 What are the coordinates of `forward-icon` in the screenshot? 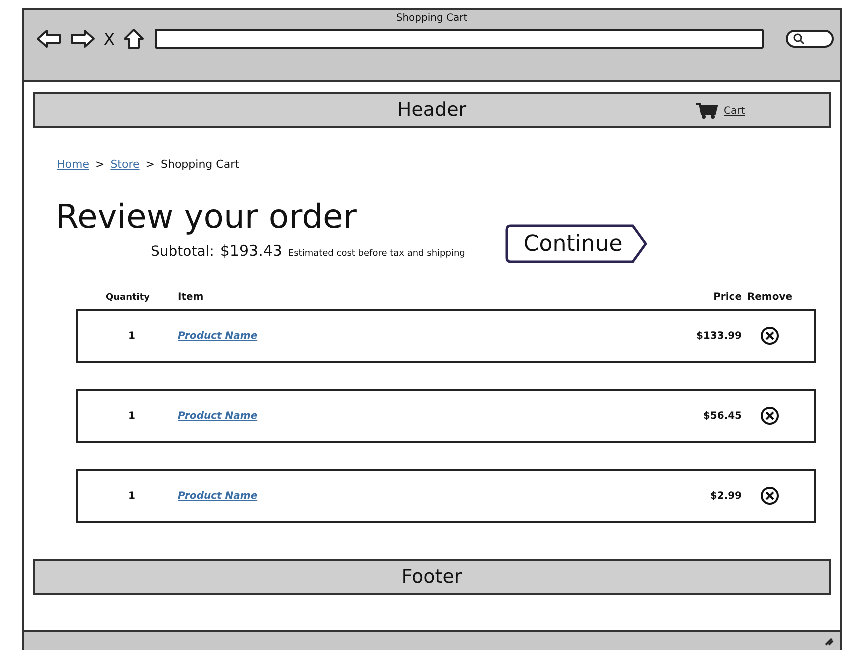 It's located at (83, 39).